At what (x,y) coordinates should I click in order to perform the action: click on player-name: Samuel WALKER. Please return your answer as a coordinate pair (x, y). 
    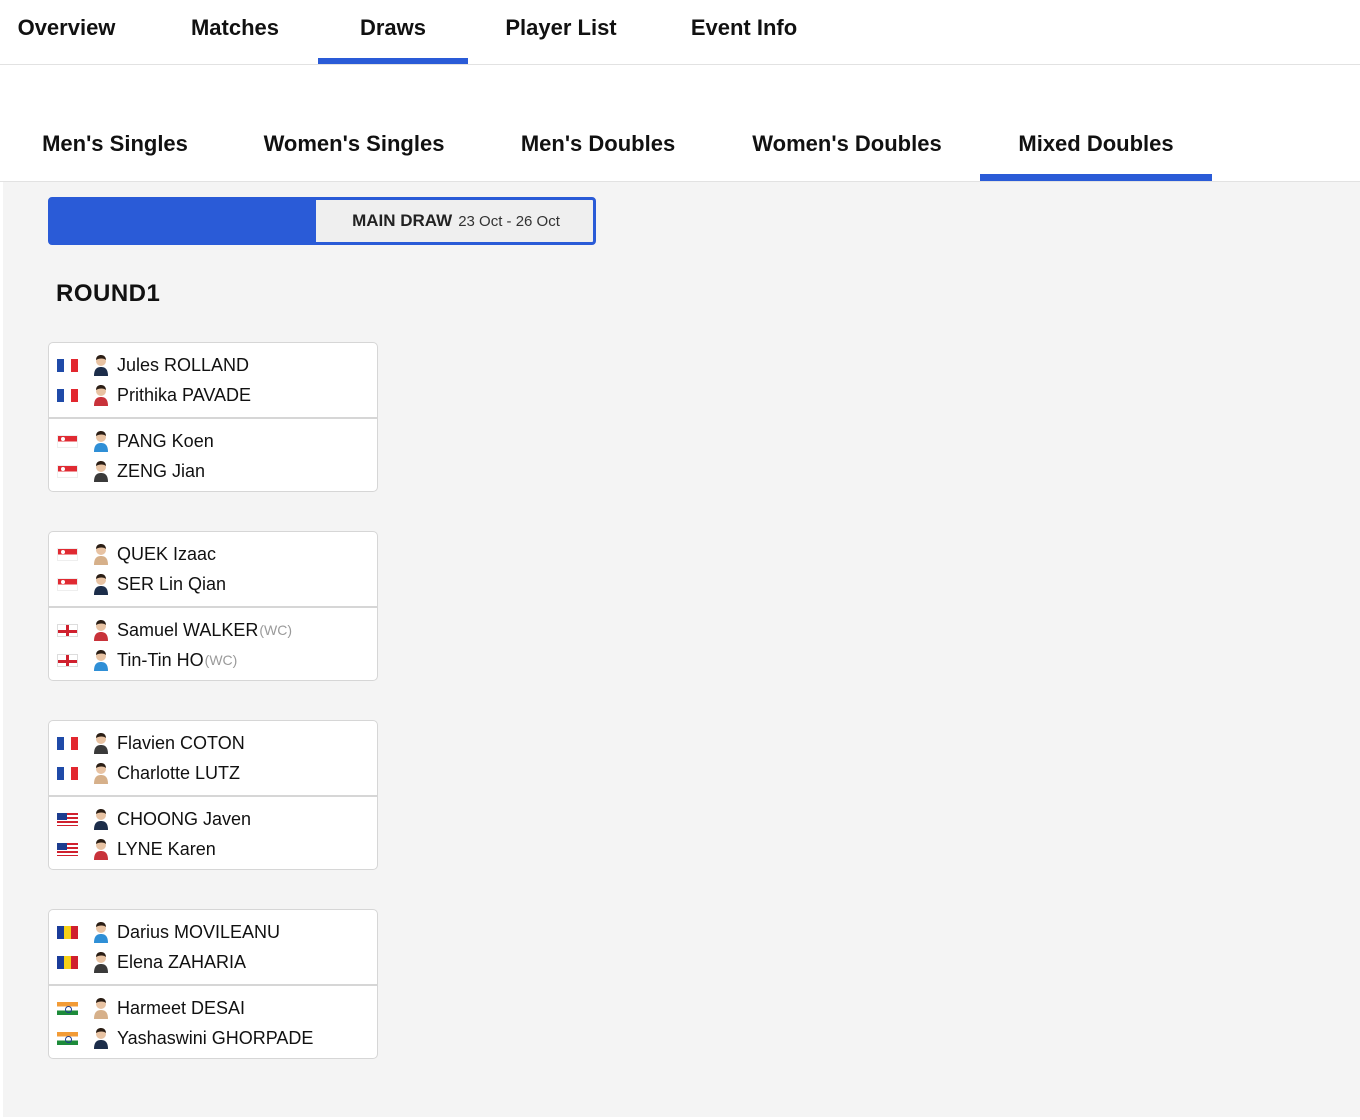
    Looking at the image, I should click on (188, 629).